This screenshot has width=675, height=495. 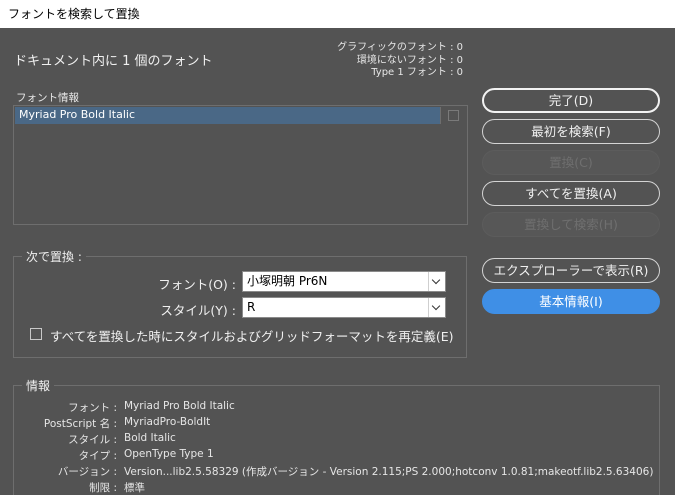 I want to click on type1-fonts-stat: Type 1 フォント : 0, so click(x=417, y=72).